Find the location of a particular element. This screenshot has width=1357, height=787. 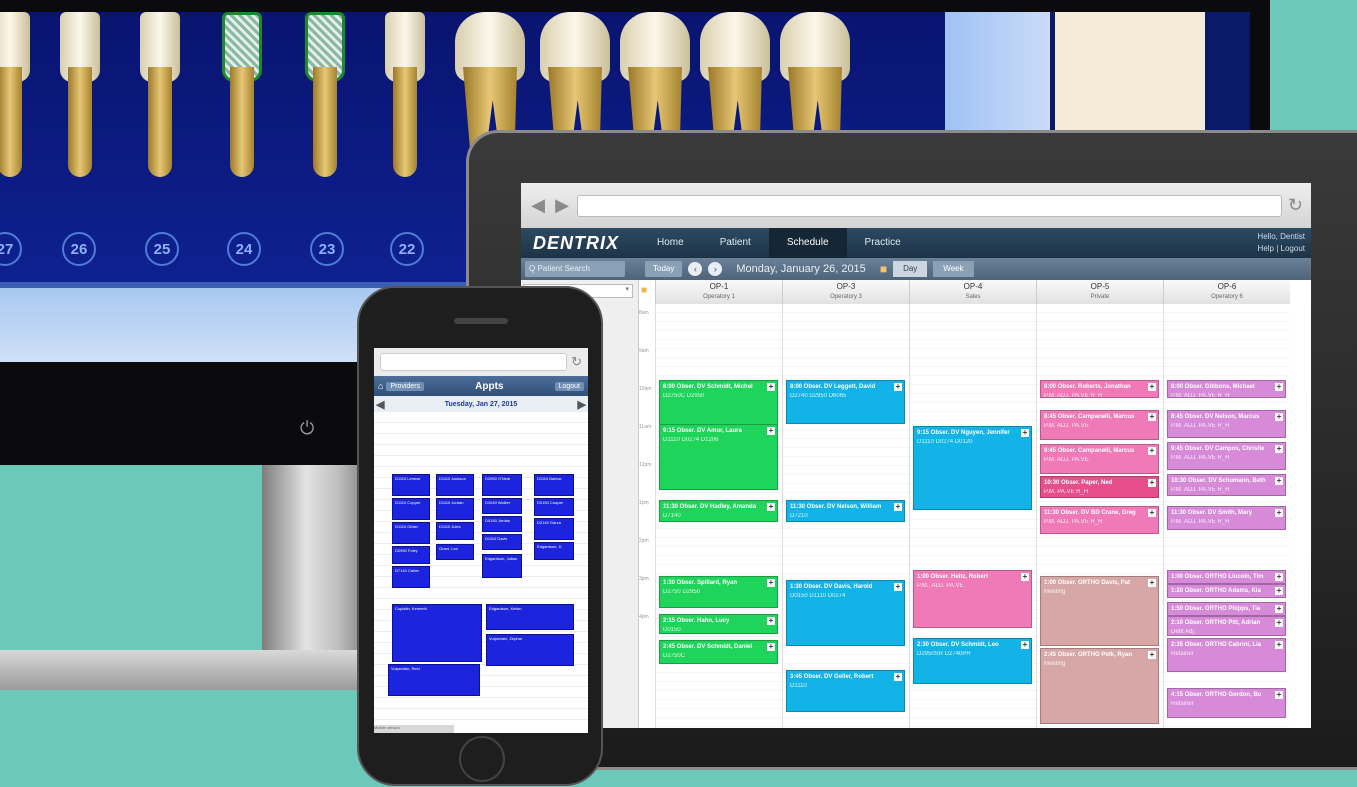

calendar-icon: ■ is located at coordinates (883, 269).